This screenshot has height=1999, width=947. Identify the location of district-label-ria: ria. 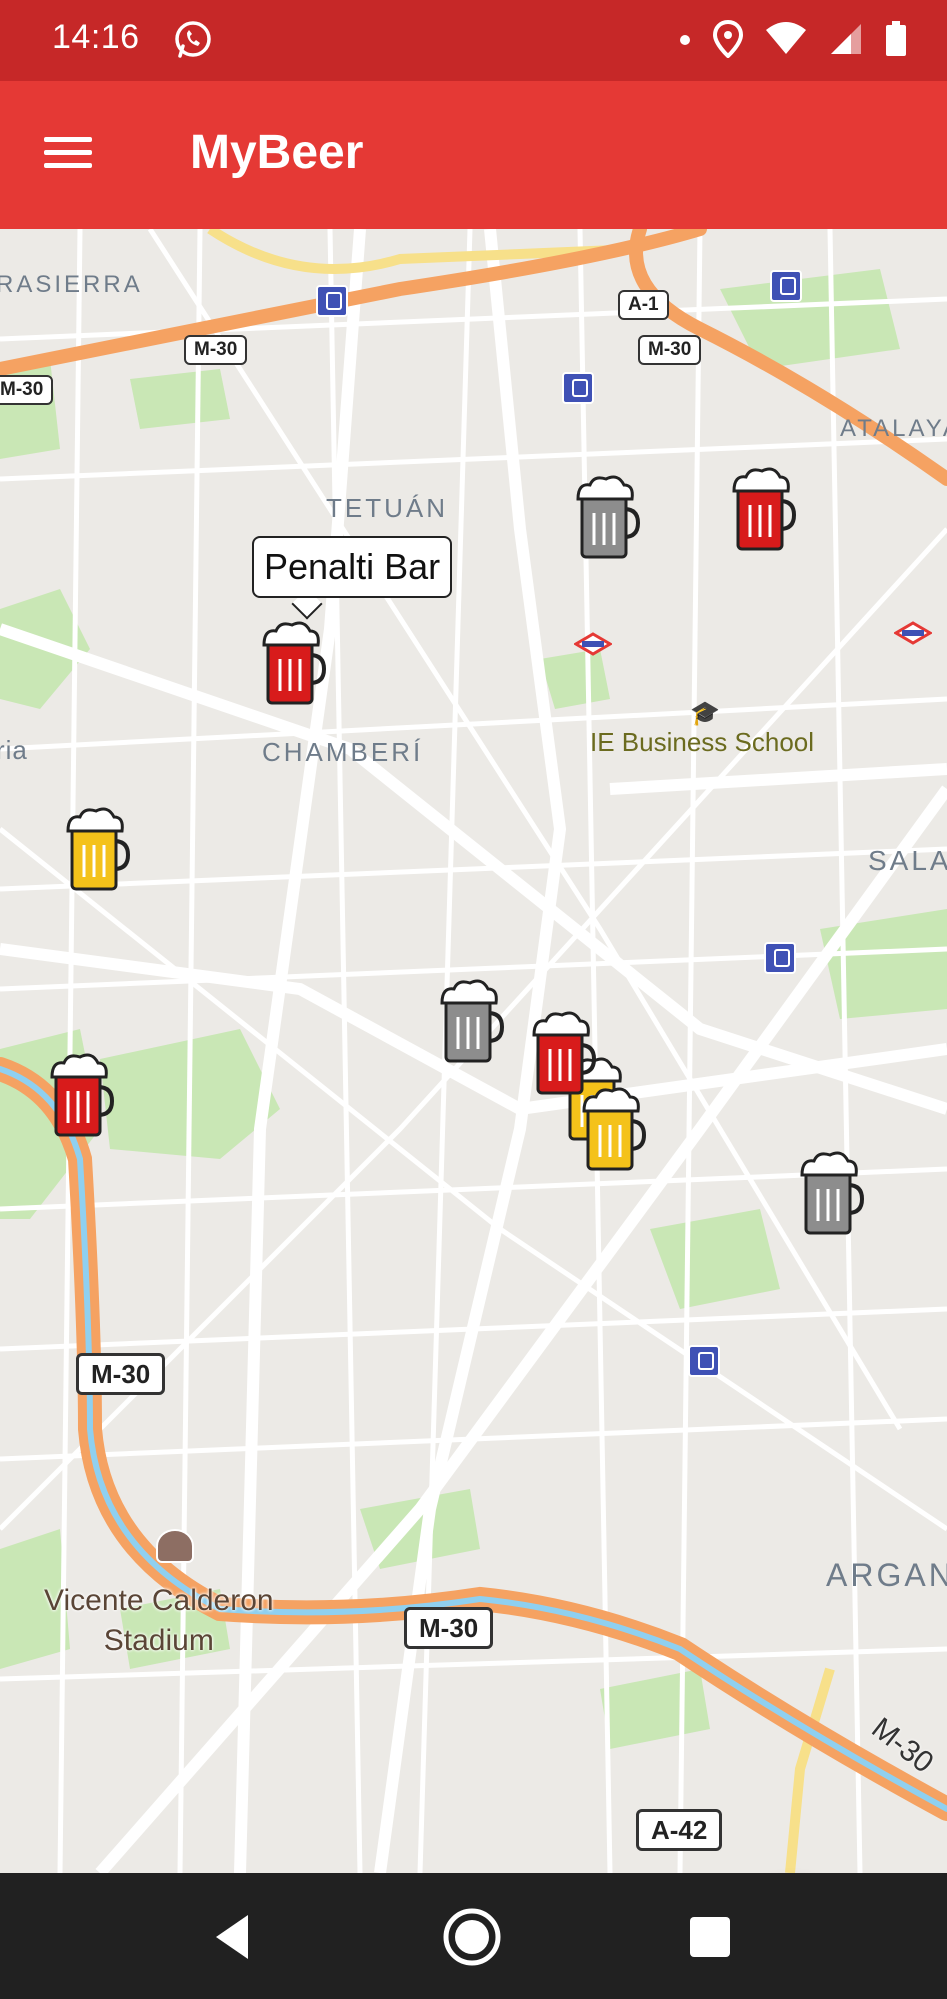
(14, 750).